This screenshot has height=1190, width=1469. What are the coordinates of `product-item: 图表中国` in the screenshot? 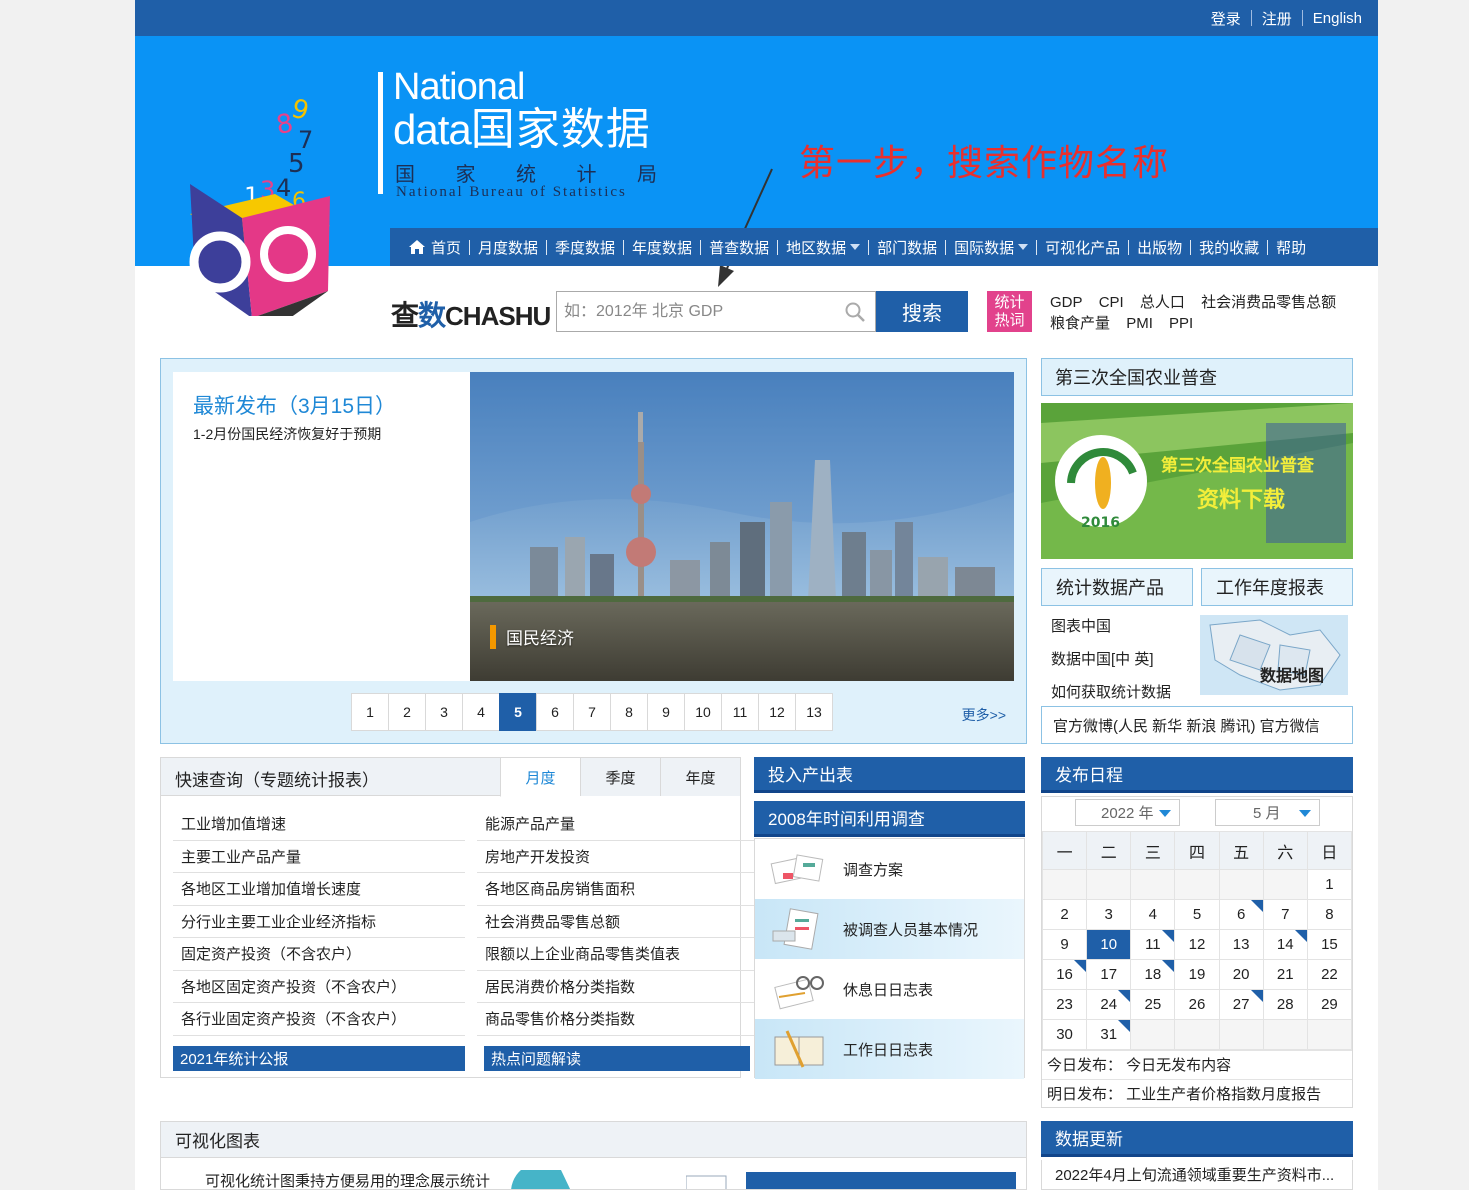 It's located at (1111, 626).